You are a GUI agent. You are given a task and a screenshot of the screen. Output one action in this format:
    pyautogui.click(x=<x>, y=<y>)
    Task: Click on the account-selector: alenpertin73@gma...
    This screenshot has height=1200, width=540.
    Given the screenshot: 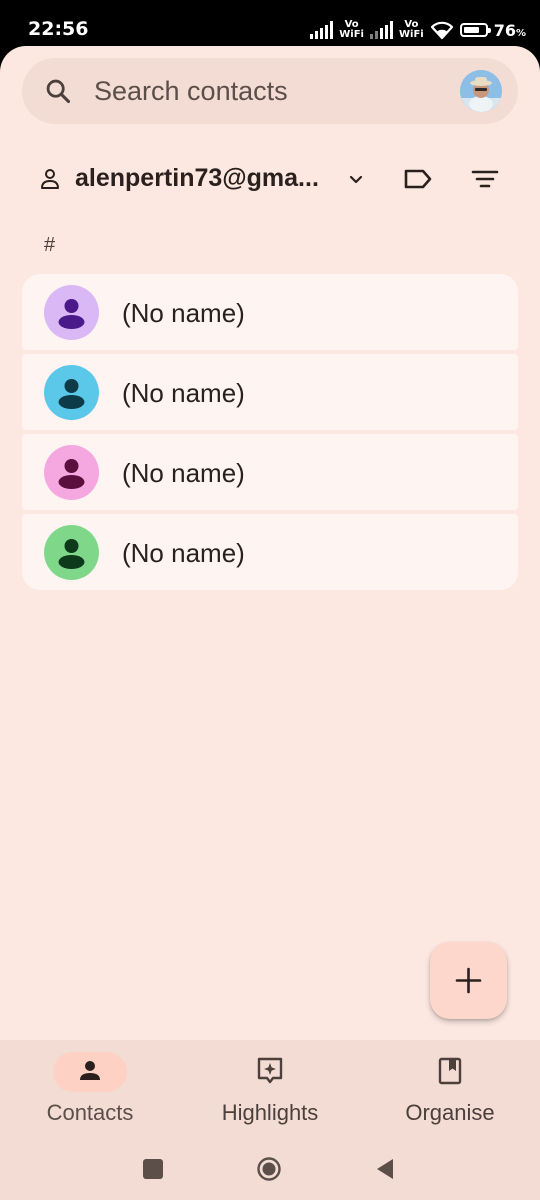 What is the action you would take?
    pyautogui.click(x=270, y=179)
    